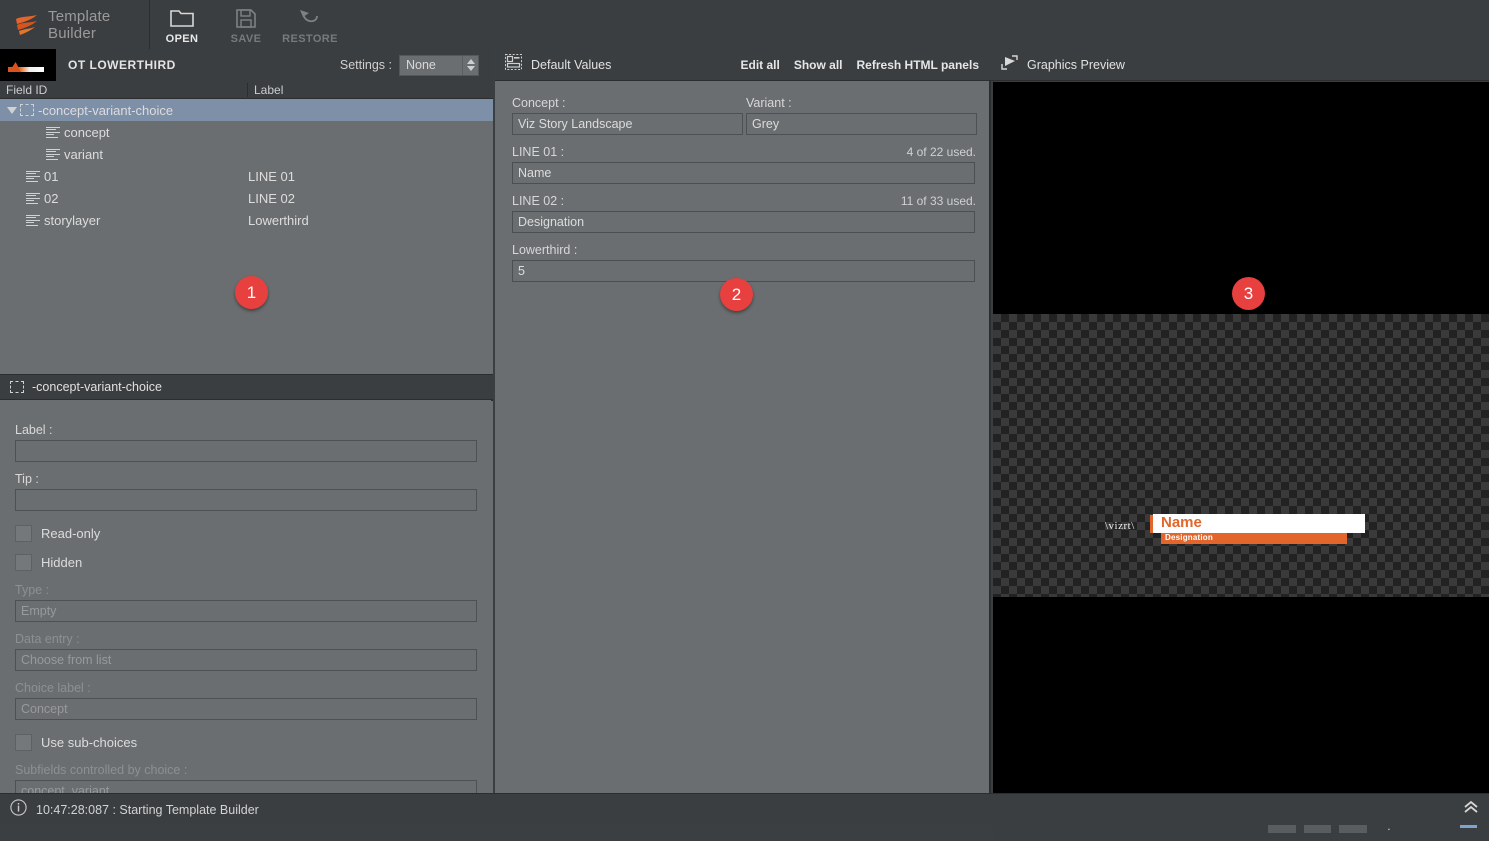 The width and height of the screenshot is (1489, 841). What do you see at coordinates (278, 220) in the screenshot?
I see `tree-row-label: Lowerthird` at bounding box center [278, 220].